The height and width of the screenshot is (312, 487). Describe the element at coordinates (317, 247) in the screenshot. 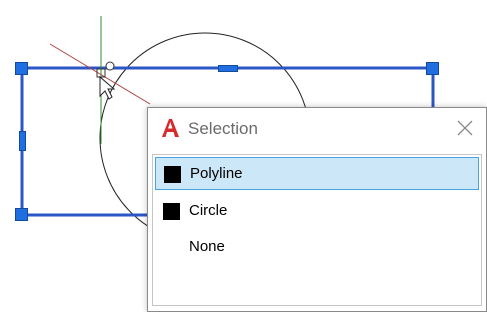

I see `list-item-none: None` at that location.